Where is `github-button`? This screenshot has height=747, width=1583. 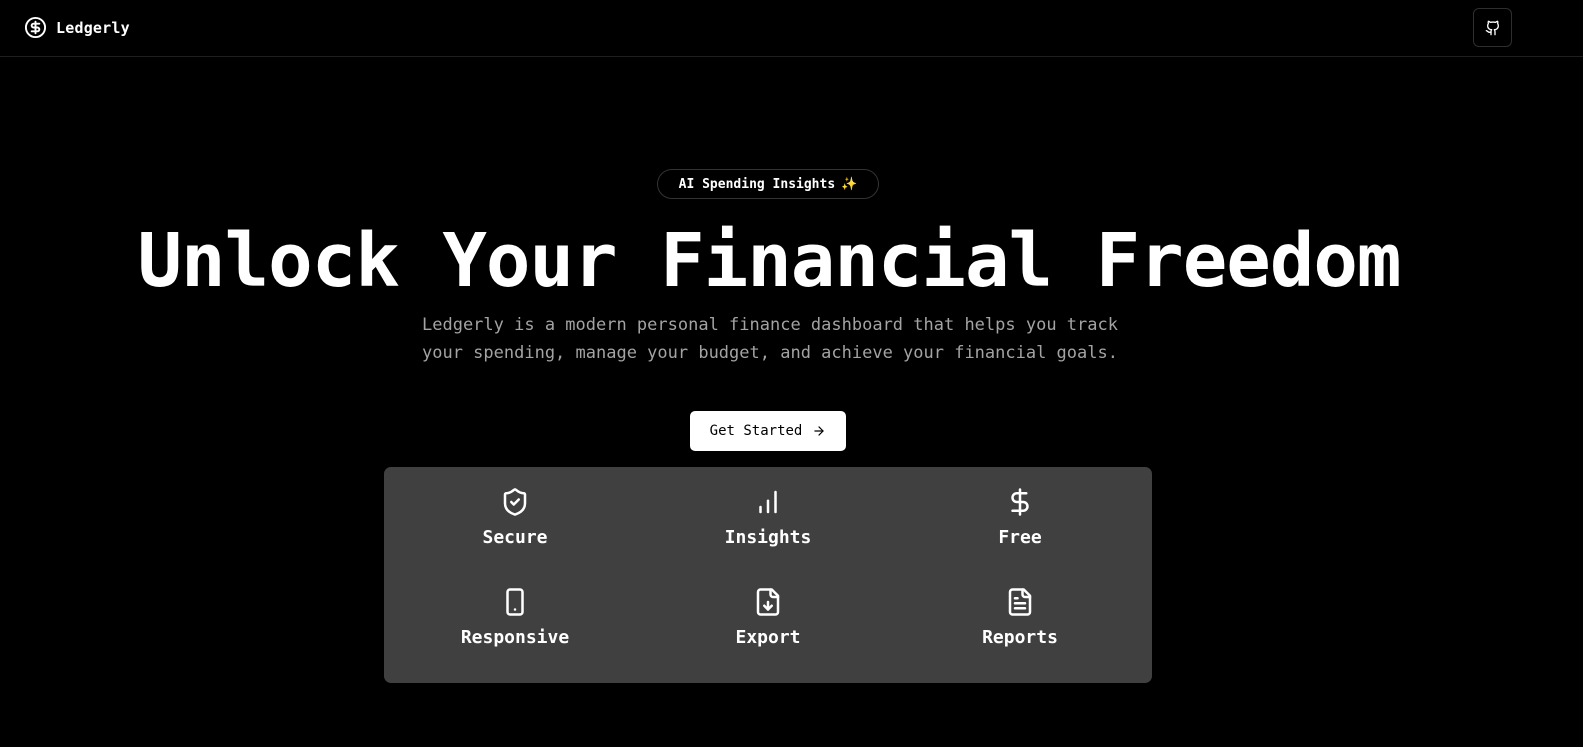 github-button is located at coordinates (1492, 27).